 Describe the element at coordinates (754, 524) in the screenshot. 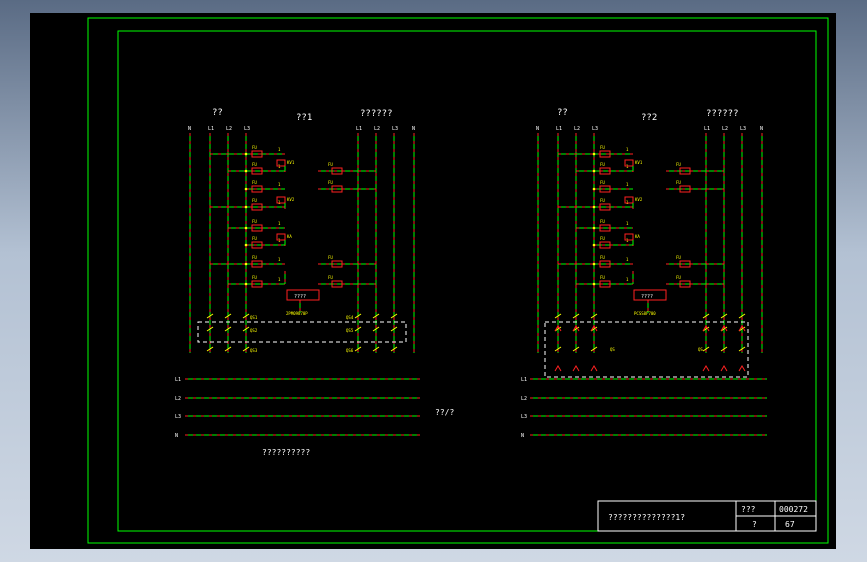

I see `title-block-sheet-label: ?` at that location.